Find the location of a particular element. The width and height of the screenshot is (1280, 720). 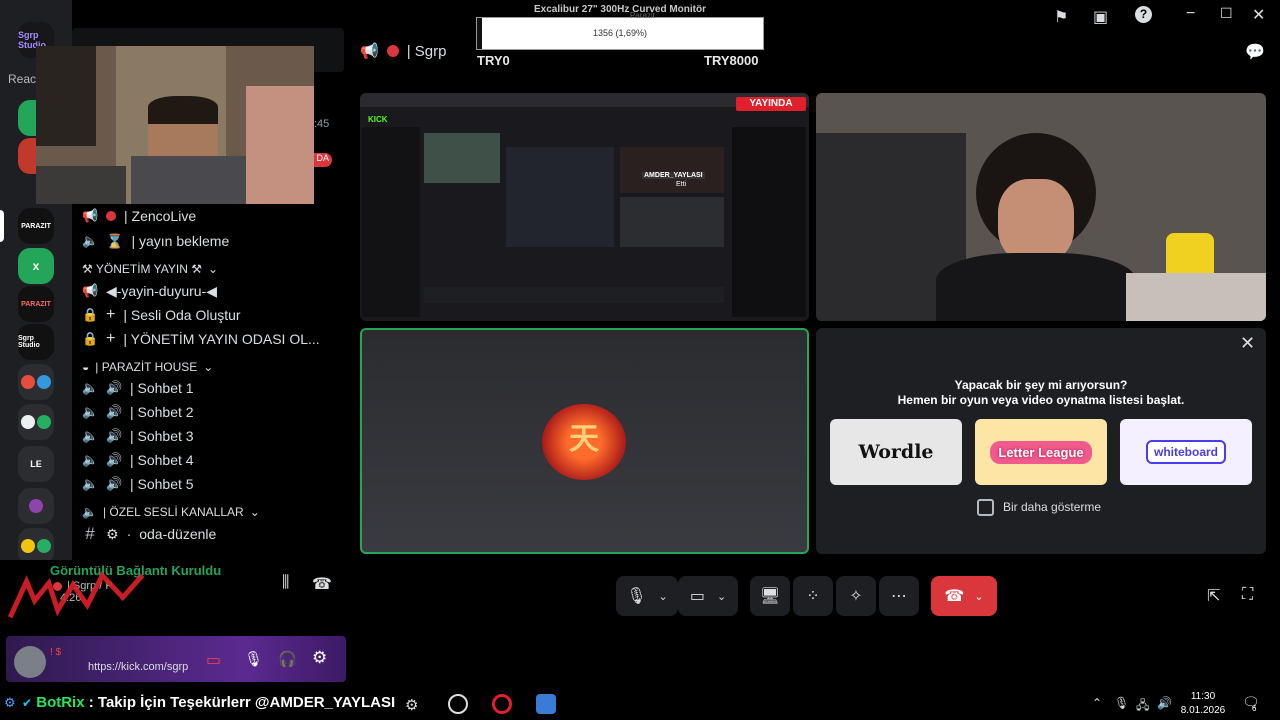

camera-button: ▭ ⌄ is located at coordinates (708, 596).